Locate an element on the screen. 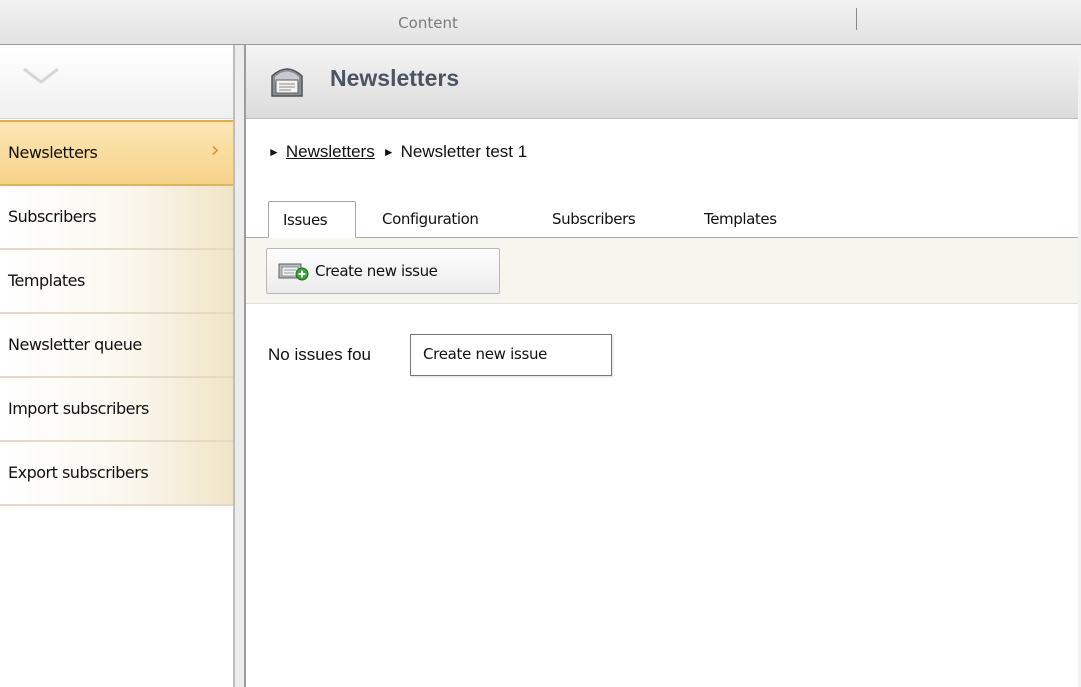  tab-label: Templates is located at coordinates (740, 219).